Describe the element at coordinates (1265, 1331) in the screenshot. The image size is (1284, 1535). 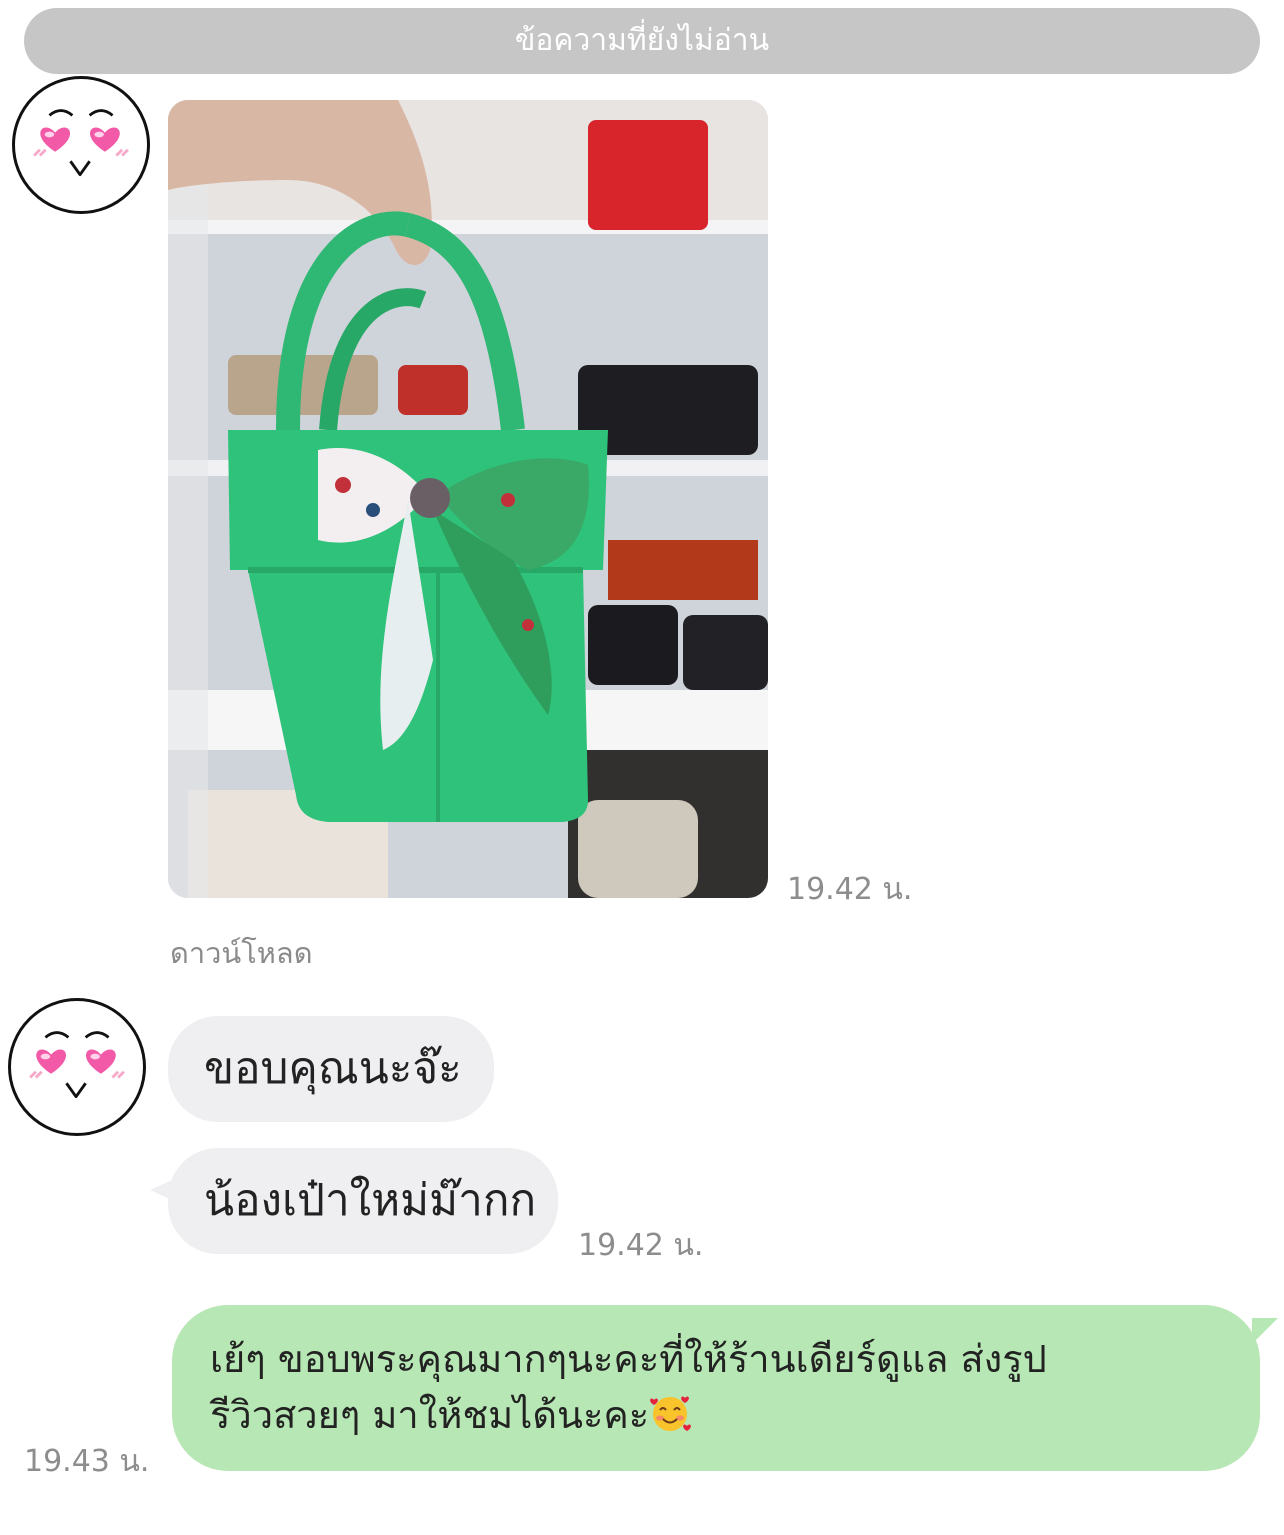
I see `bubble-tail` at that location.